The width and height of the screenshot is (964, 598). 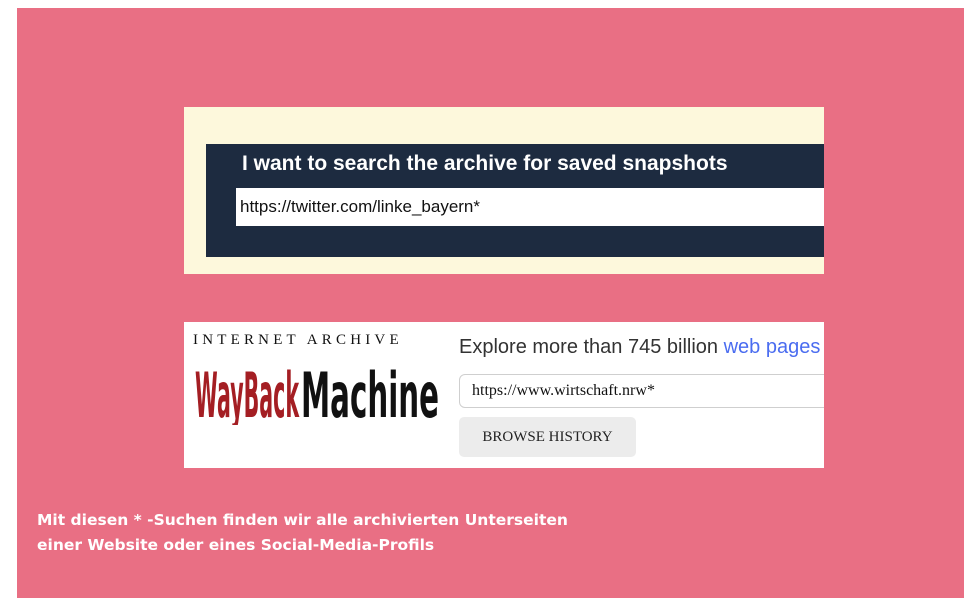 I want to click on wayback-logo-black: Machine, so click(x=370, y=392).